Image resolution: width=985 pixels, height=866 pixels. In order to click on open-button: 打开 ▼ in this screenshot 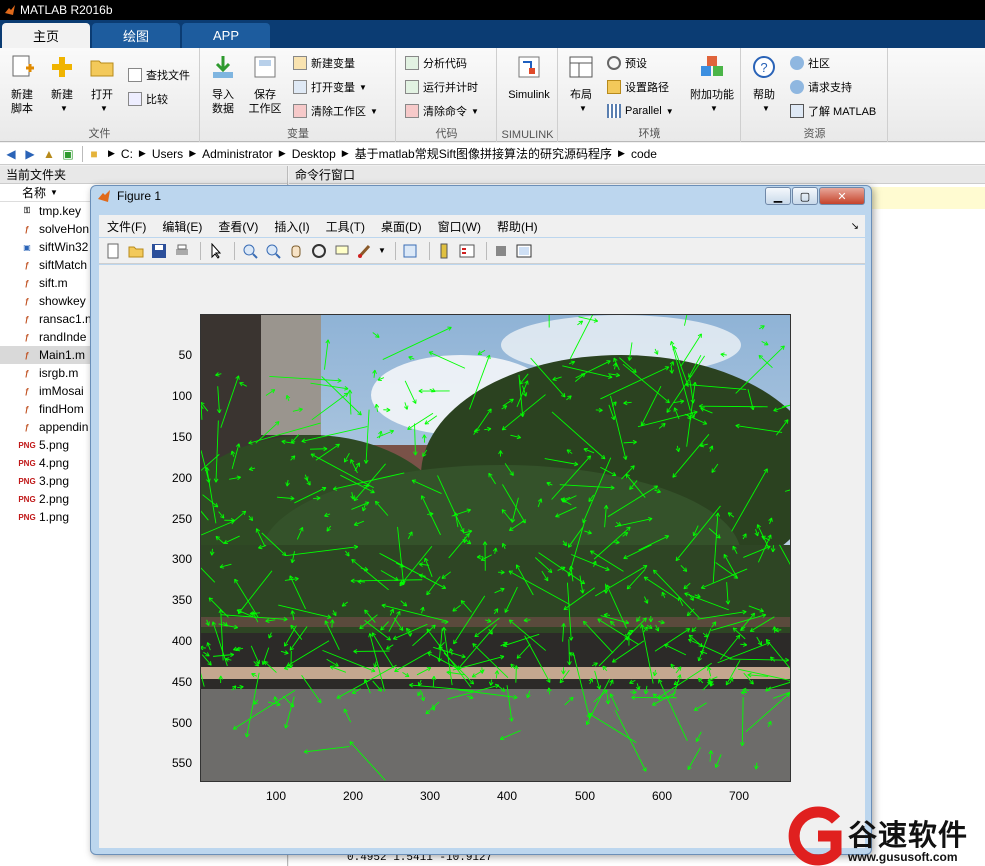, I will do `click(102, 85)`.